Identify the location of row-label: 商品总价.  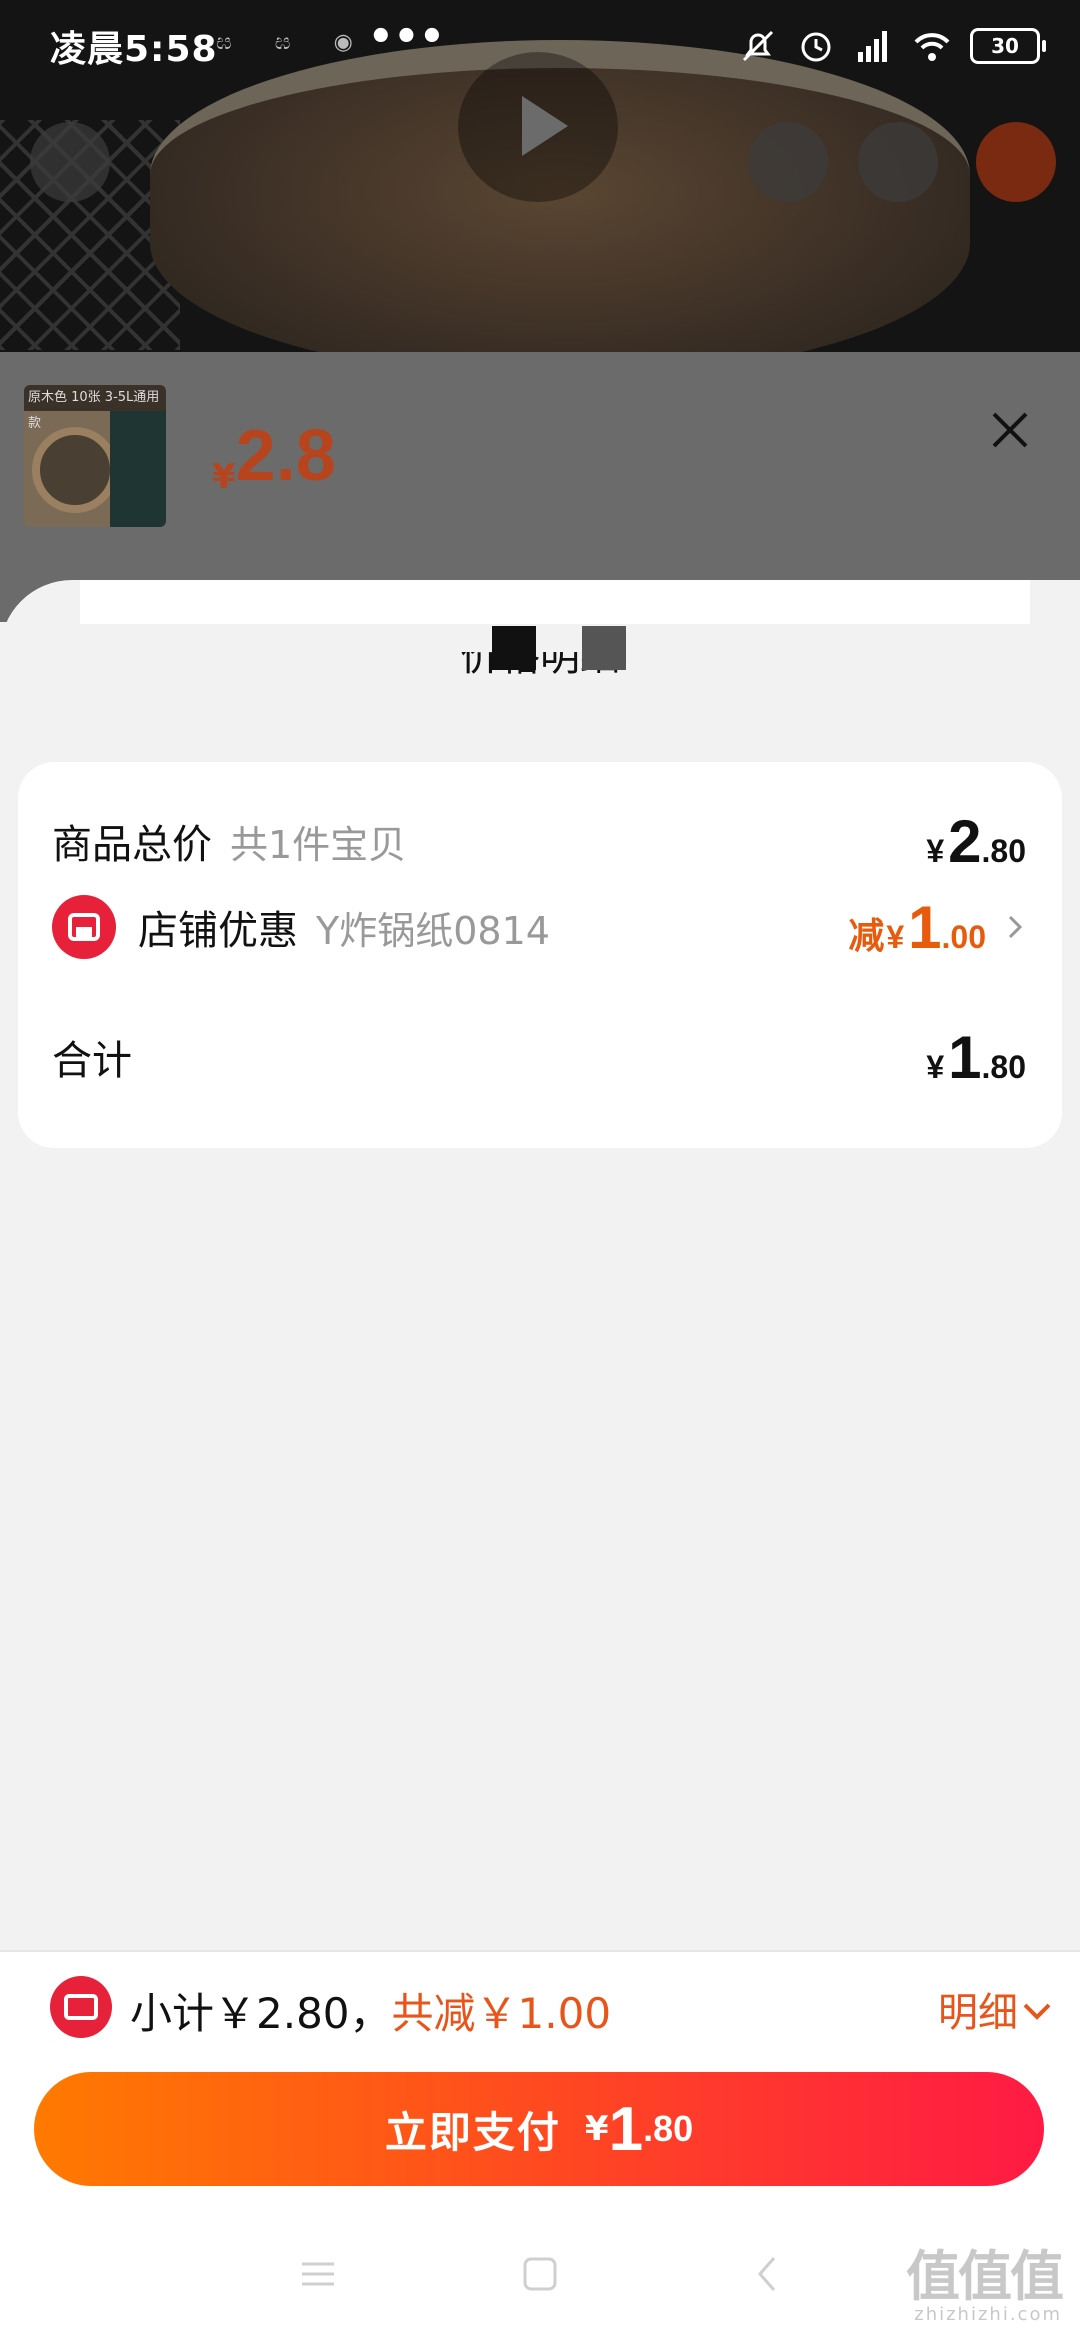
(132, 845).